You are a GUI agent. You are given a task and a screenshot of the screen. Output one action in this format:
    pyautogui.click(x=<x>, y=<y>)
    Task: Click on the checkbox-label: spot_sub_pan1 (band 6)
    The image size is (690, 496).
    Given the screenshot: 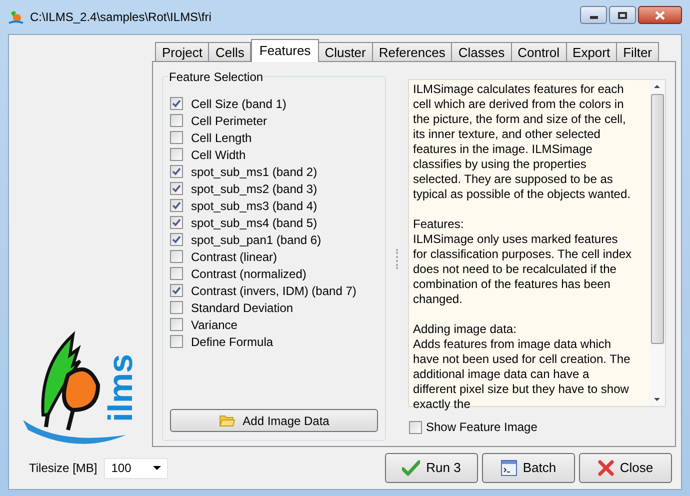 What is the action you would take?
    pyautogui.click(x=256, y=240)
    